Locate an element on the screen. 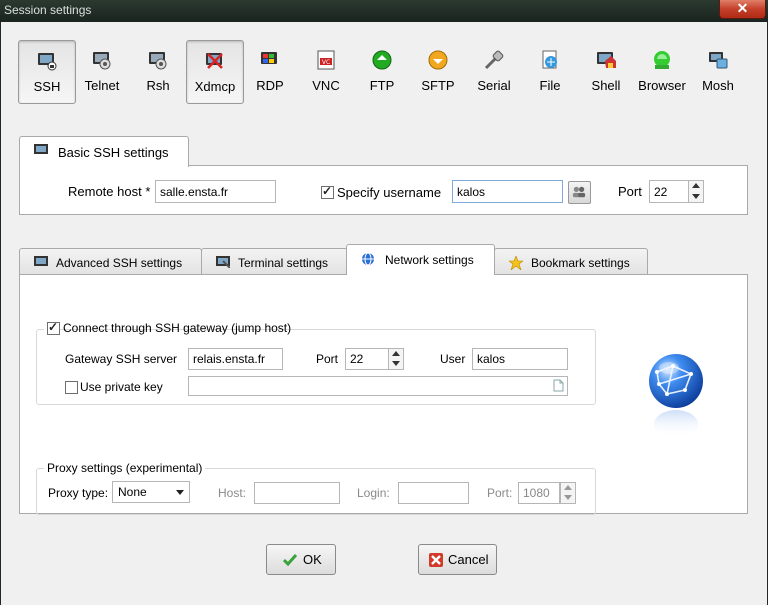 Image resolution: width=768 pixels, height=605 pixels. sftp-icon is located at coordinates (438, 60).